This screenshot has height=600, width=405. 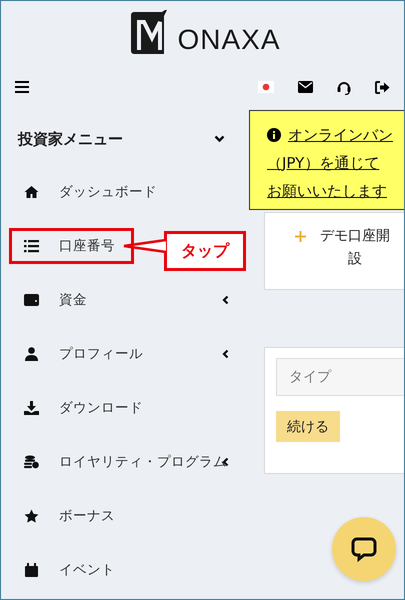 I want to click on chevron-down-icon, so click(x=219, y=139).